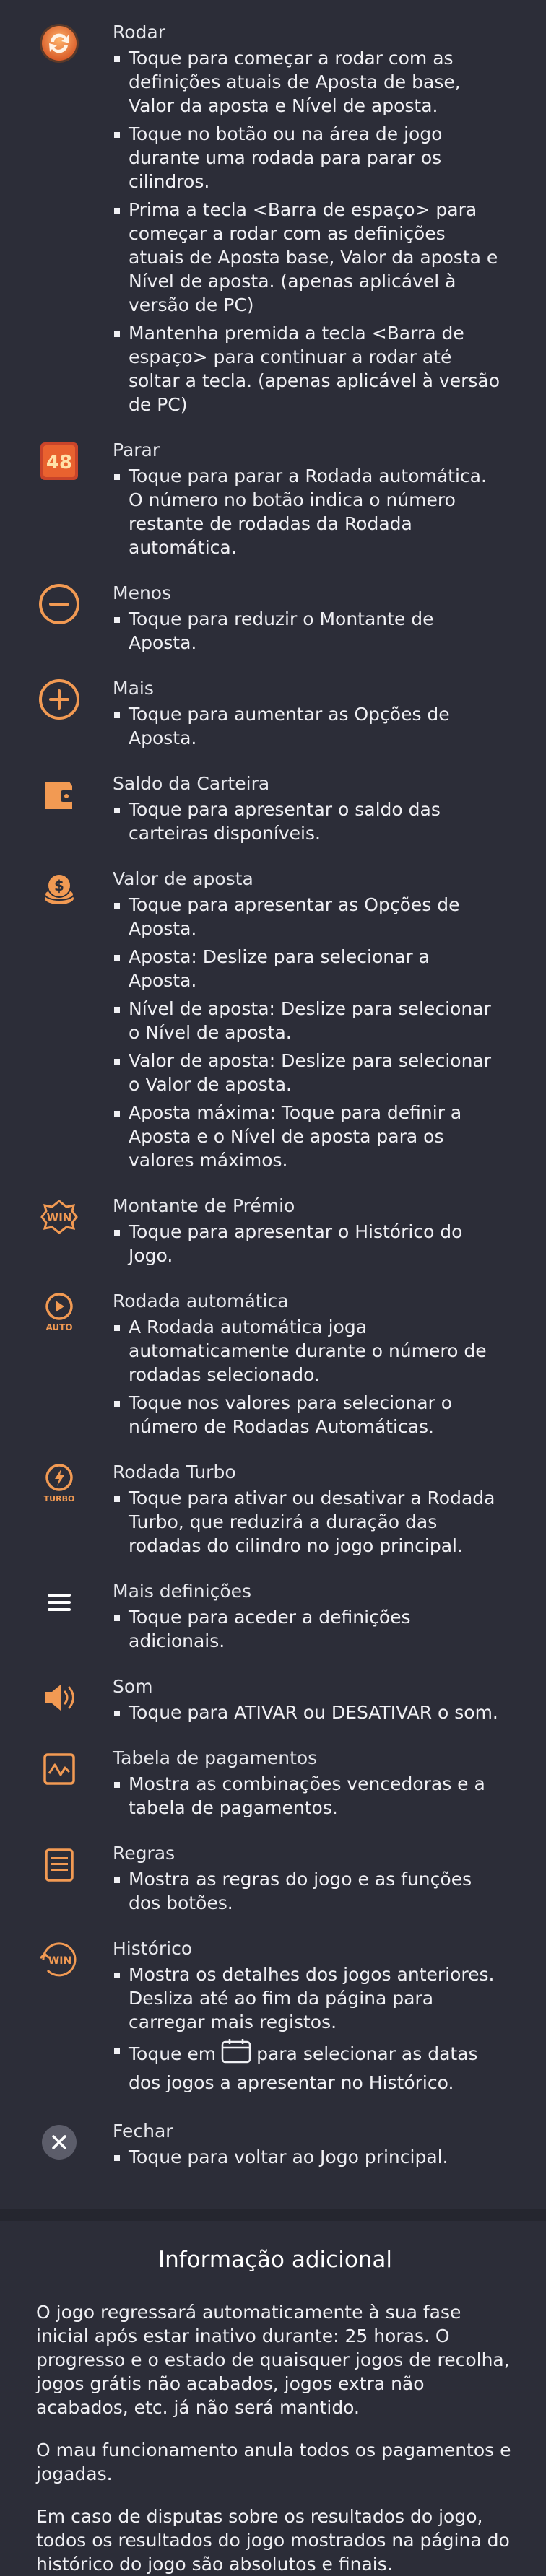  I want to click on wallet-icon, so click(59, 795).